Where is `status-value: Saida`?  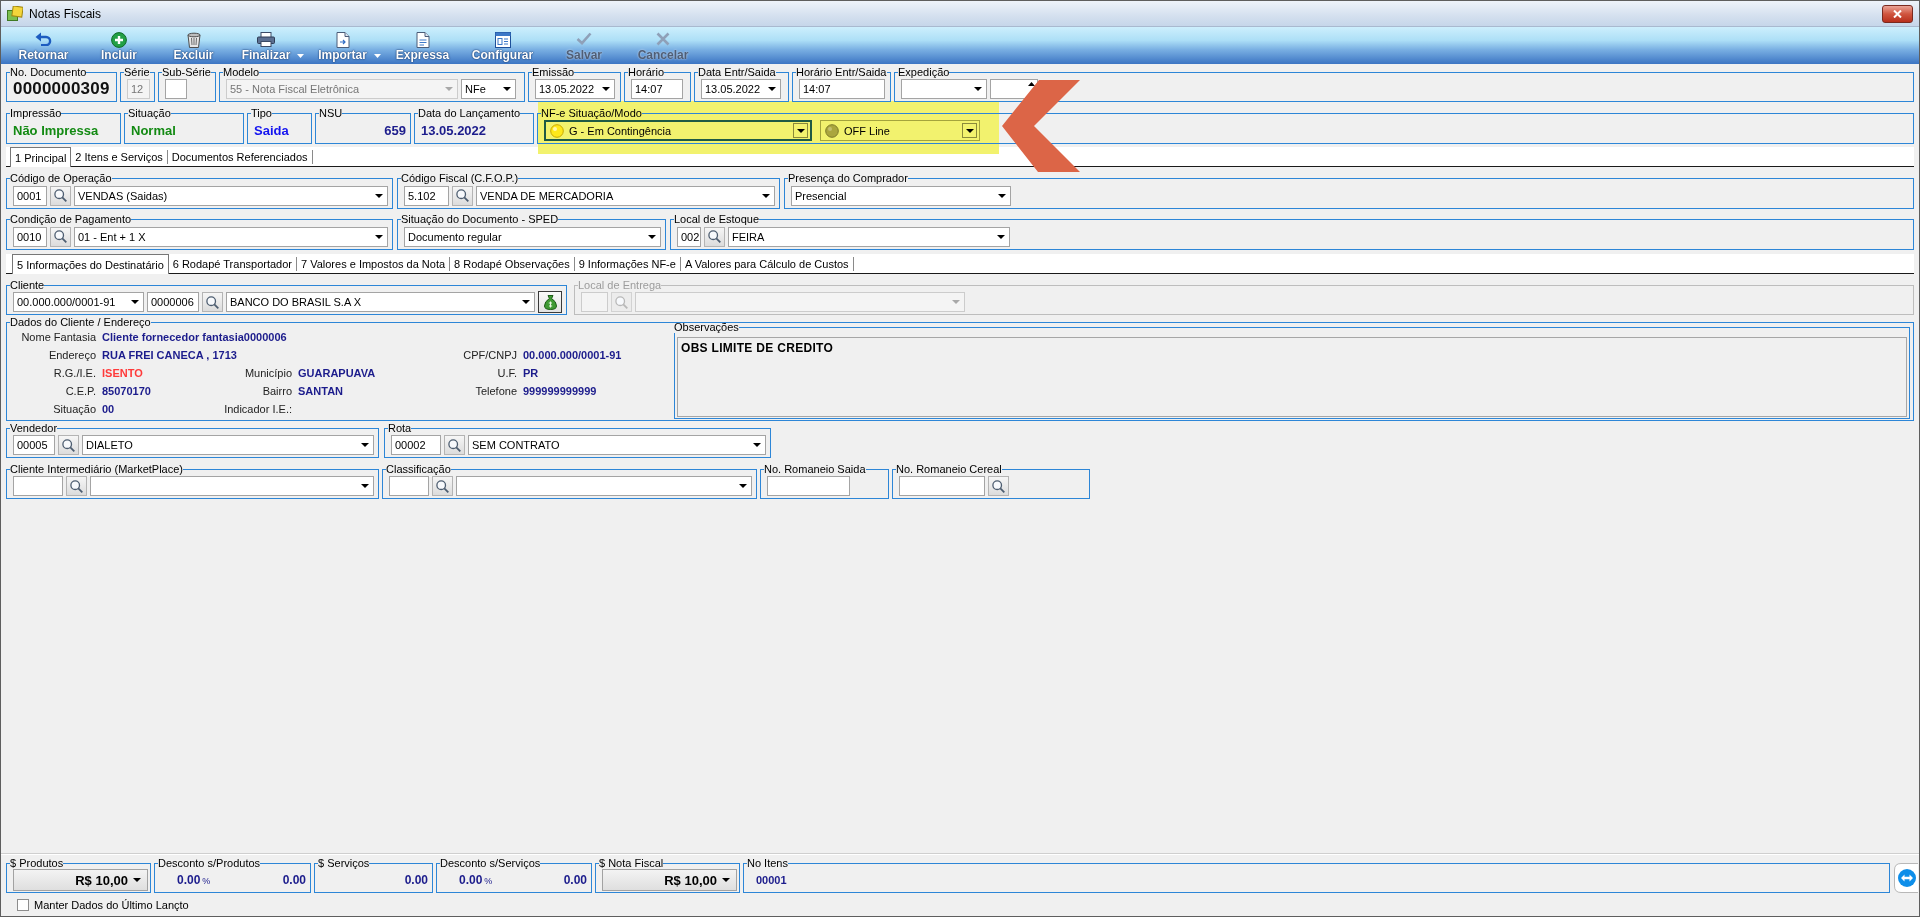 status-value: Saida is located at coordinates (271, 130).